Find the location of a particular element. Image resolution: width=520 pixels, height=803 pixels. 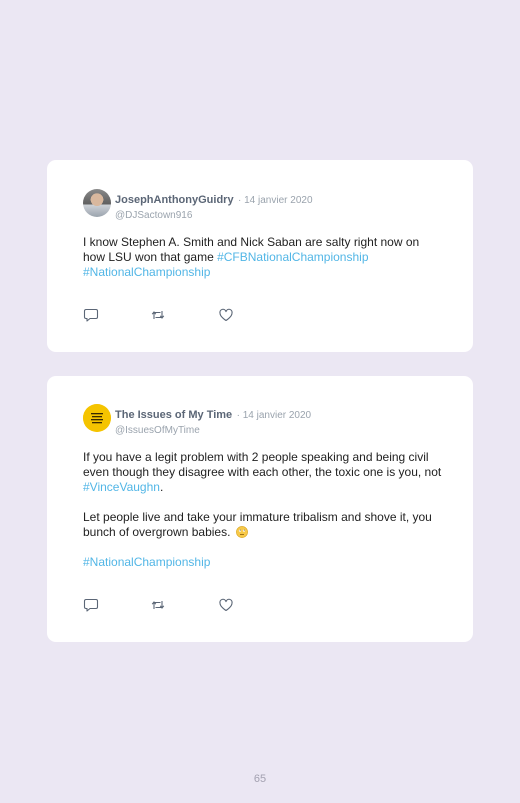

tweet-text-segment: . is located at coordinates (161, 487).